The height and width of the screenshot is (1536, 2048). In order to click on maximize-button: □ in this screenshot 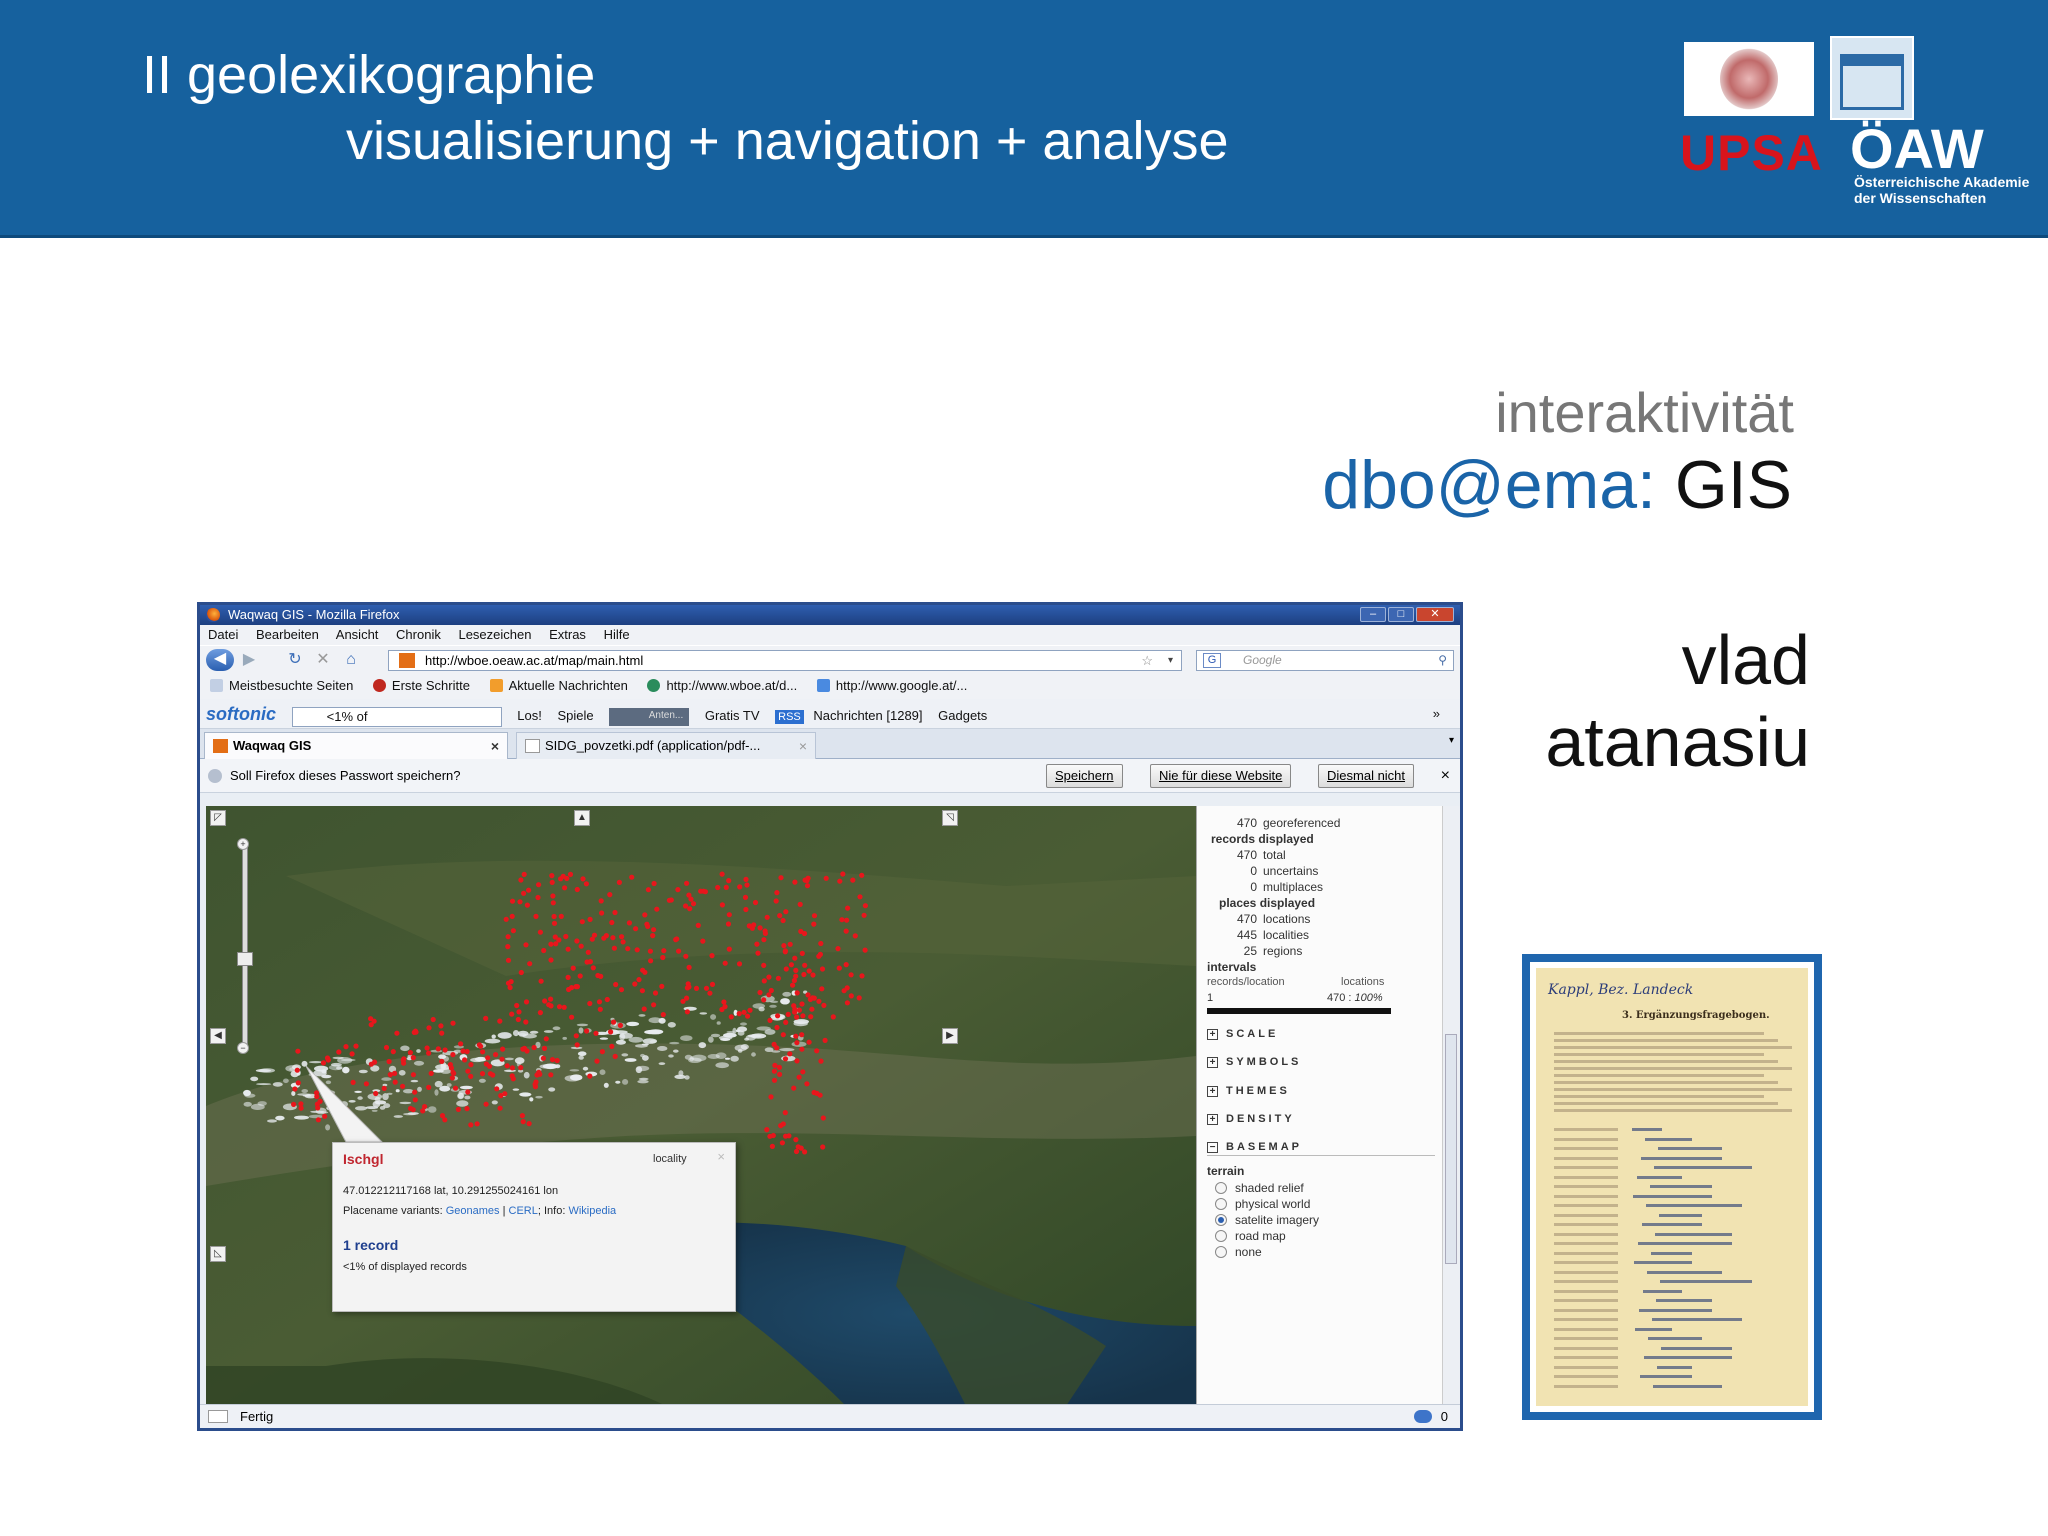, I will do `click(1401, 614)`.